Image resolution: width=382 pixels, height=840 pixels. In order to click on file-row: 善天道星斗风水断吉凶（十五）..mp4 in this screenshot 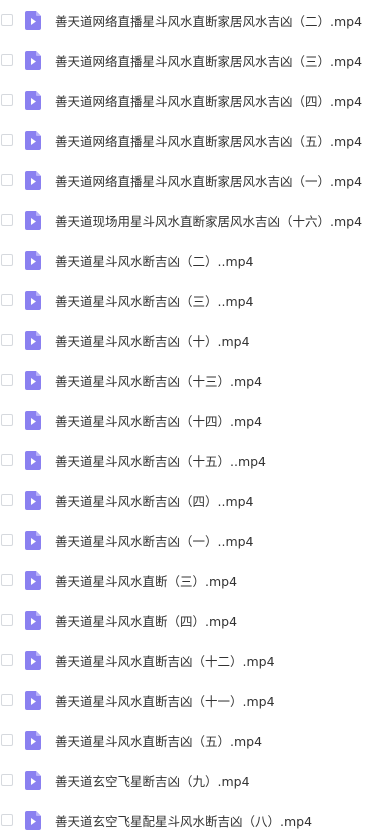, I will do `click(191, 460)`.